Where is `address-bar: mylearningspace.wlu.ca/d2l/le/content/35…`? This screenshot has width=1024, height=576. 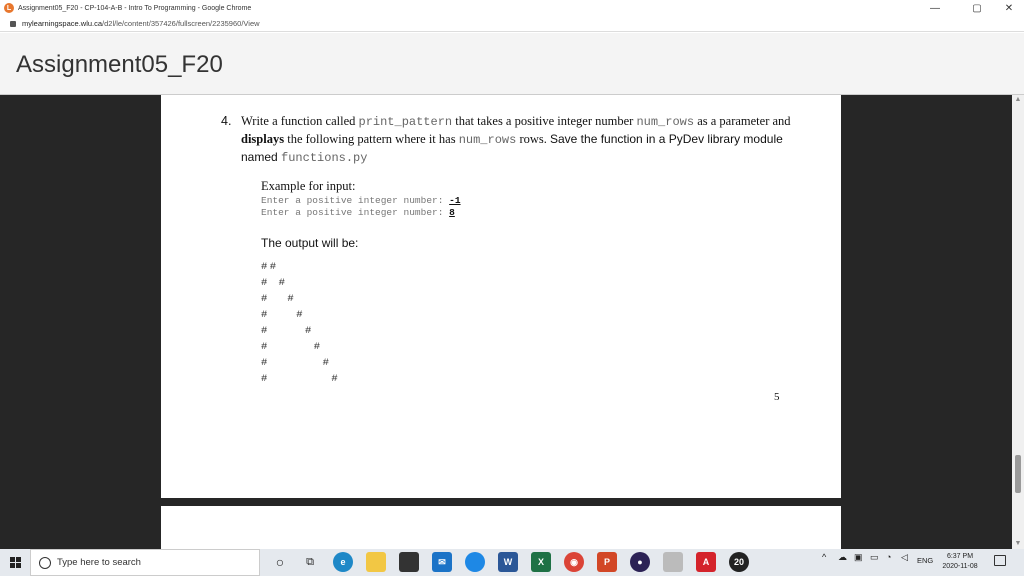 address-bar: mylearningspace.wlu.ca/d2l/le/content/35… is located at coordinates (512, 24).